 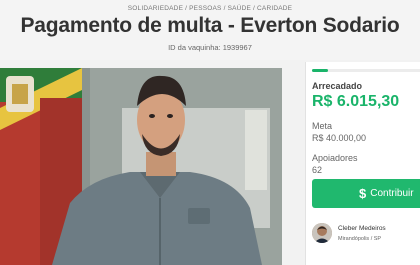 What do you see at coordinates (363, 193) in the screenshot?
I see `dollar-icon: $` at bounding box center [363, 193].